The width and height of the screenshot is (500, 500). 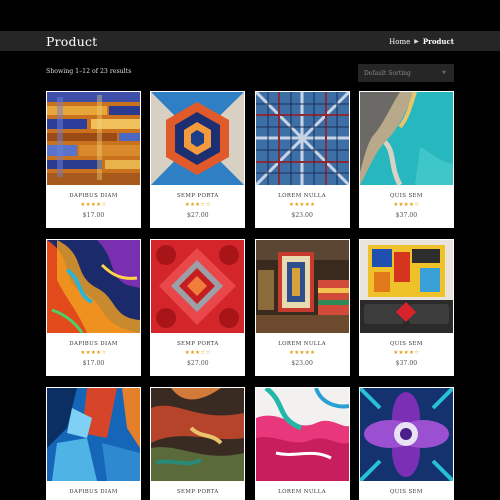 I want to click on sort-select-value: Default Sorting, so click(x=387, y=73).